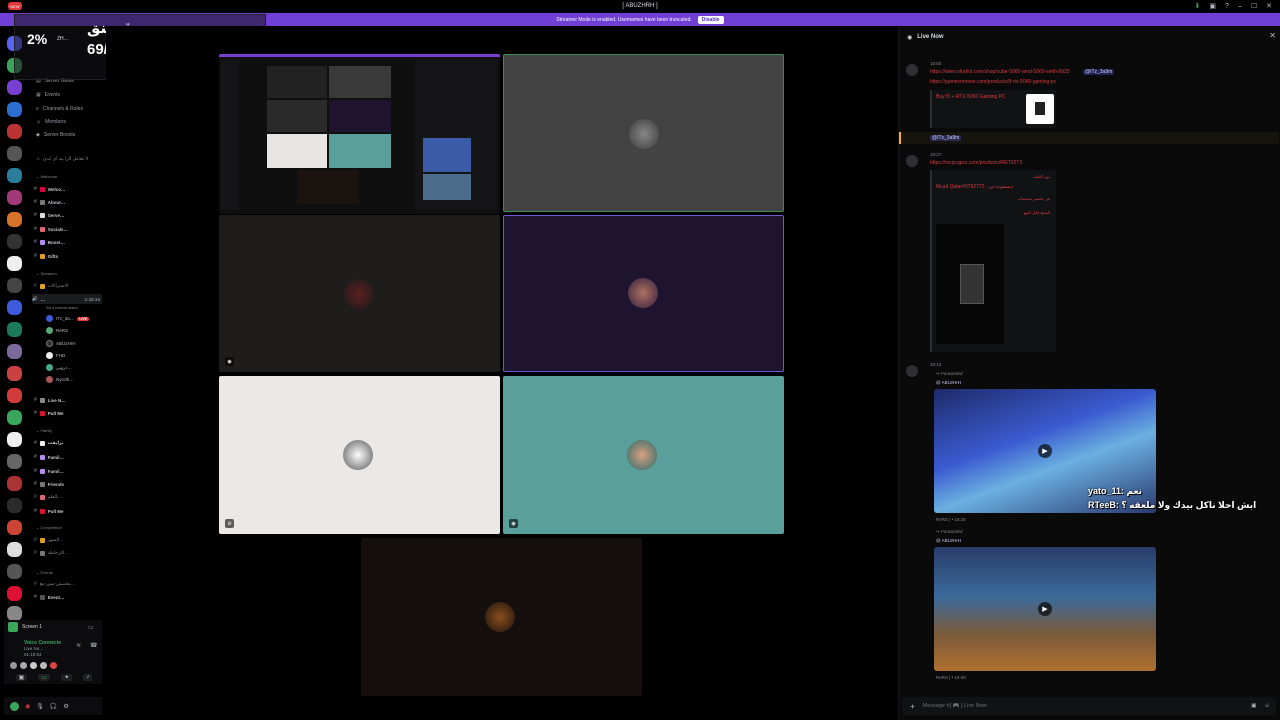  I want to click on voice-user: FHD, so click(55, 355).